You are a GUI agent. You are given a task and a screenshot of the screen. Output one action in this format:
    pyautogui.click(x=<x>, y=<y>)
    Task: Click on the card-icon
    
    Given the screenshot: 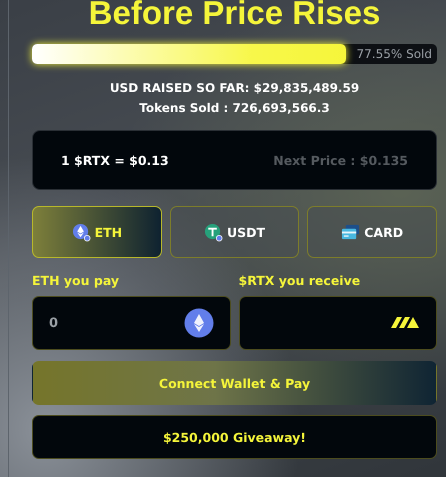 What is the action you would take?
    pyautogui.click(x=350, y=232)
    